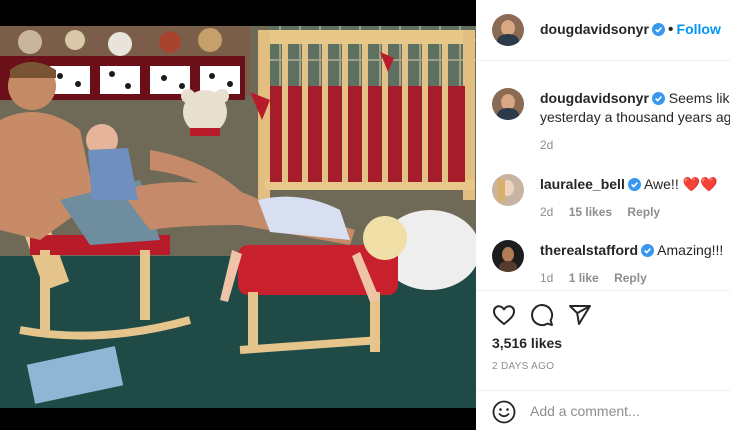 The height and width of the screenshot is (432, 730). What do you see at coordinates (594, 29) in the screenshot?
I see `author-username: dougdavidsonyr` at bounding box center [594, 29].